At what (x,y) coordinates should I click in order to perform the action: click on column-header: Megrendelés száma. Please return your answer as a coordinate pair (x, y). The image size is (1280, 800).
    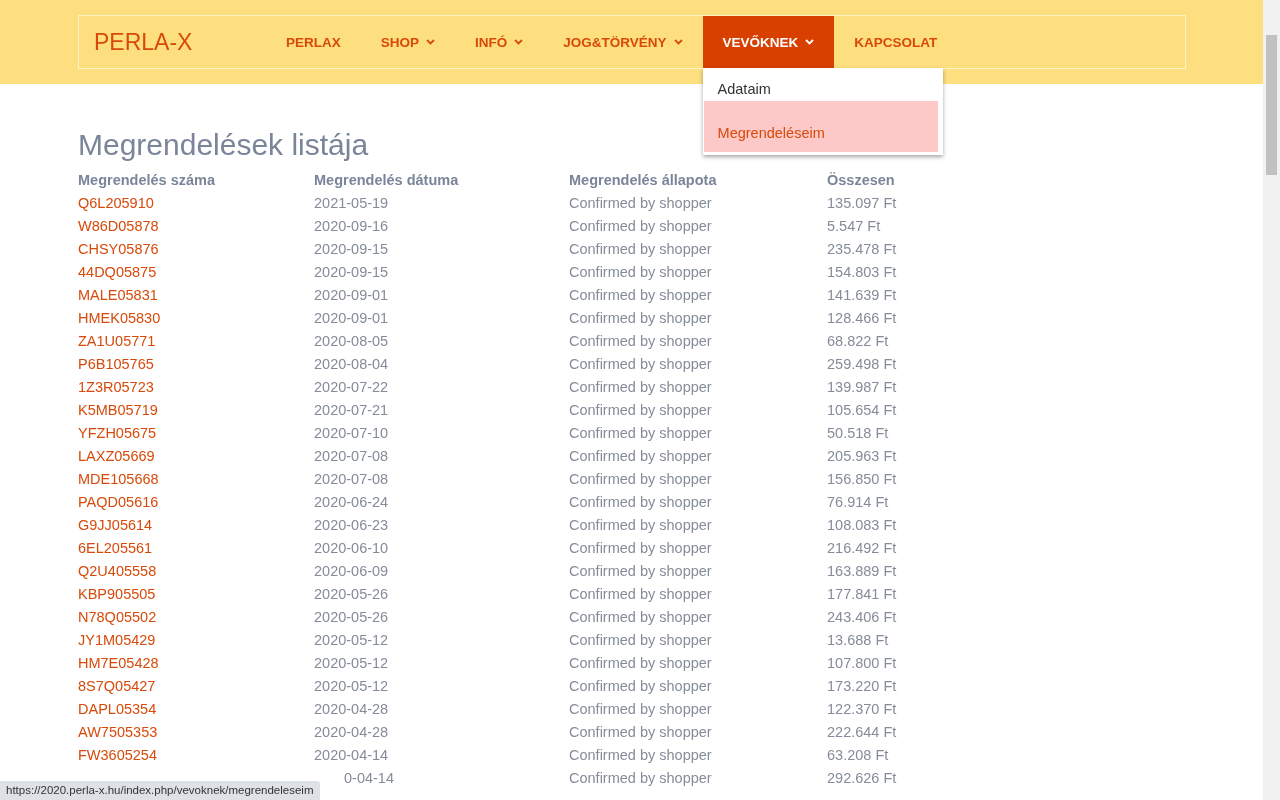
    Looking at the image, I should click on (196, 179).